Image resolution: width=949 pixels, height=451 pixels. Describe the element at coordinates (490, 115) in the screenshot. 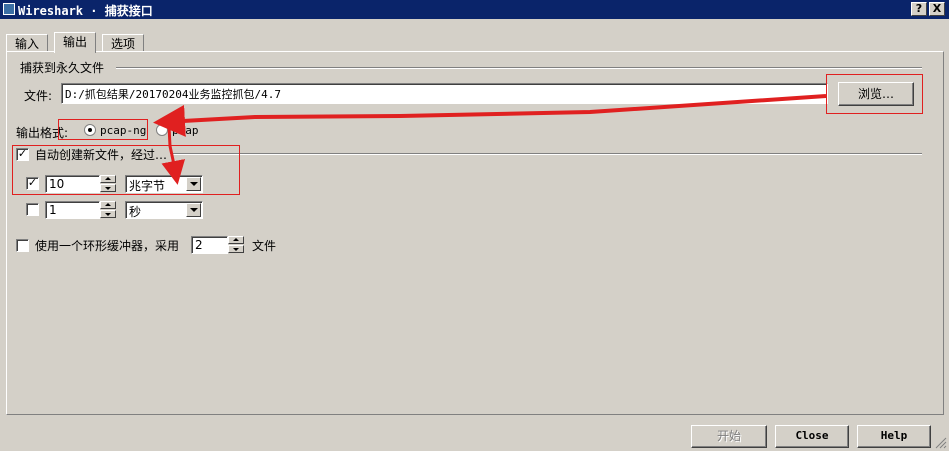

I see `annotation-arrow-browse-to-format` at that location.